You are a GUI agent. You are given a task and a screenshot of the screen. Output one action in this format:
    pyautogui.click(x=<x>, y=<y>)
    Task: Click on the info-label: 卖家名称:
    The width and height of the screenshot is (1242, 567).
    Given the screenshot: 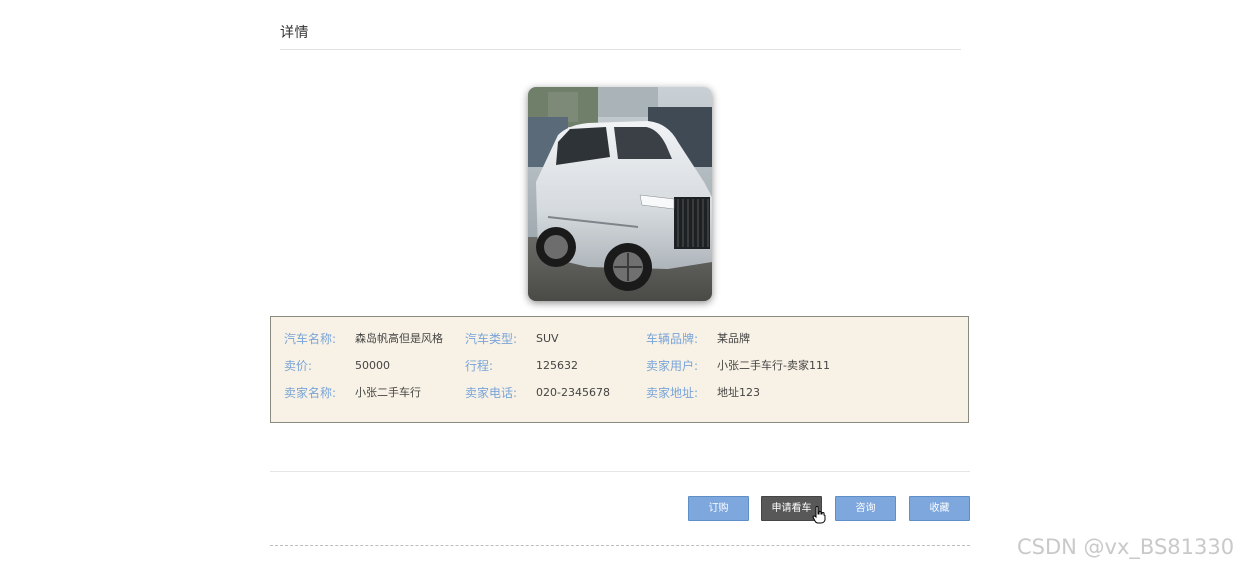 What is the action you would take?
    pyautogui.click(x=310, y=393)
    